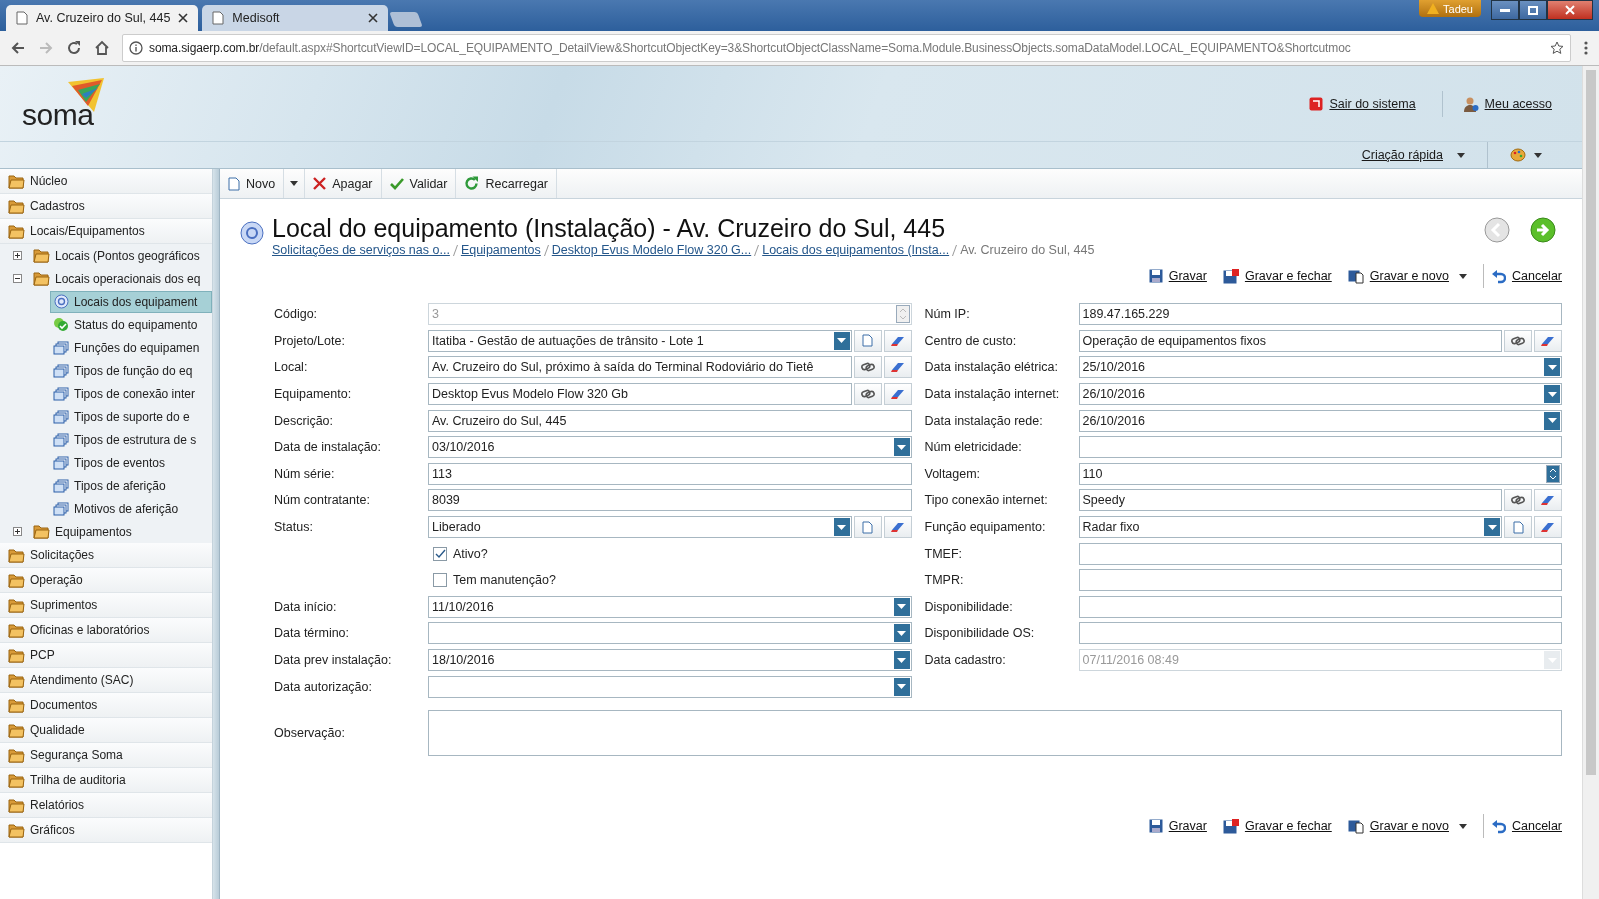 The image size is (1599, 899). I want to click on input-field: 11/10/2016, so click(670, 606).